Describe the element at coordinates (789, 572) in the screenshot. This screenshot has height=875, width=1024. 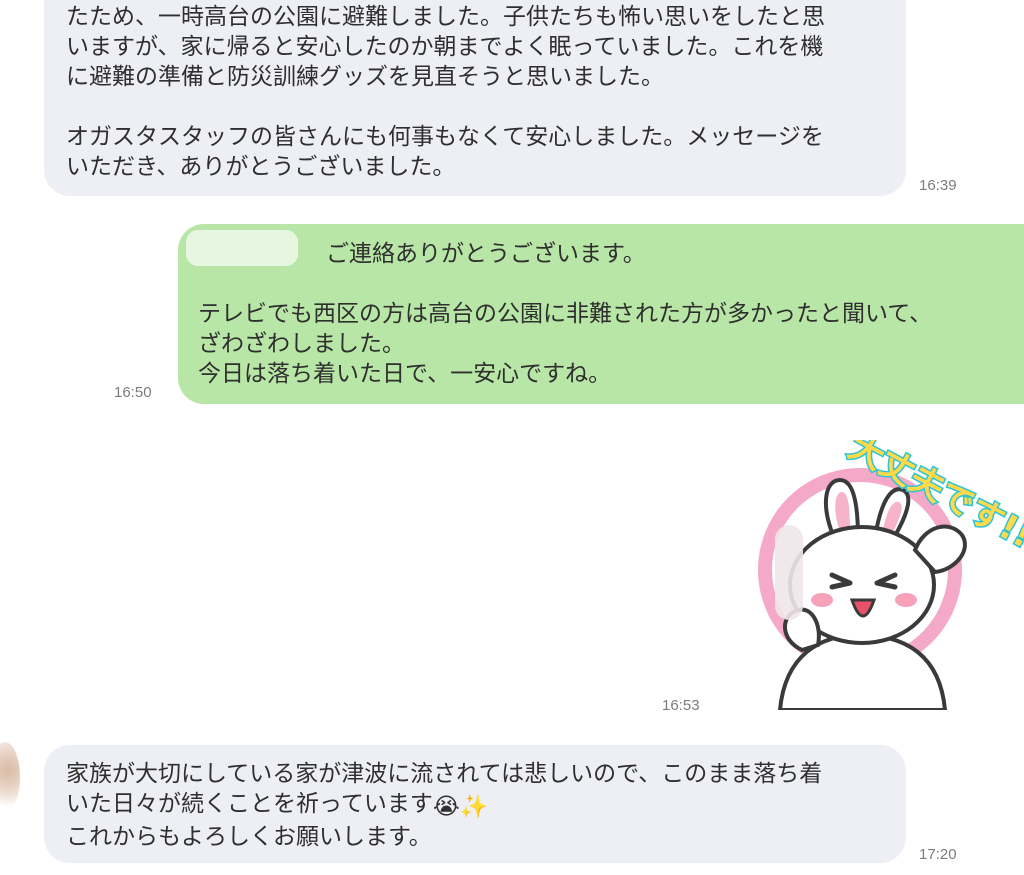
I see `blurred-redaction` at that location.